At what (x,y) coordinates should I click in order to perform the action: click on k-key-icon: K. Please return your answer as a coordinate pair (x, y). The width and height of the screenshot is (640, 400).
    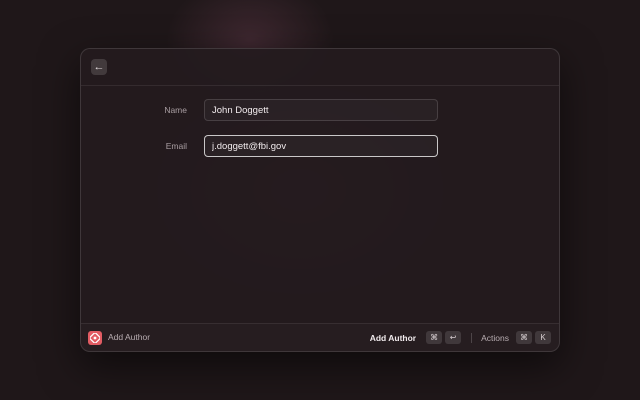
    Looking at the image, I should click on (543, 337).